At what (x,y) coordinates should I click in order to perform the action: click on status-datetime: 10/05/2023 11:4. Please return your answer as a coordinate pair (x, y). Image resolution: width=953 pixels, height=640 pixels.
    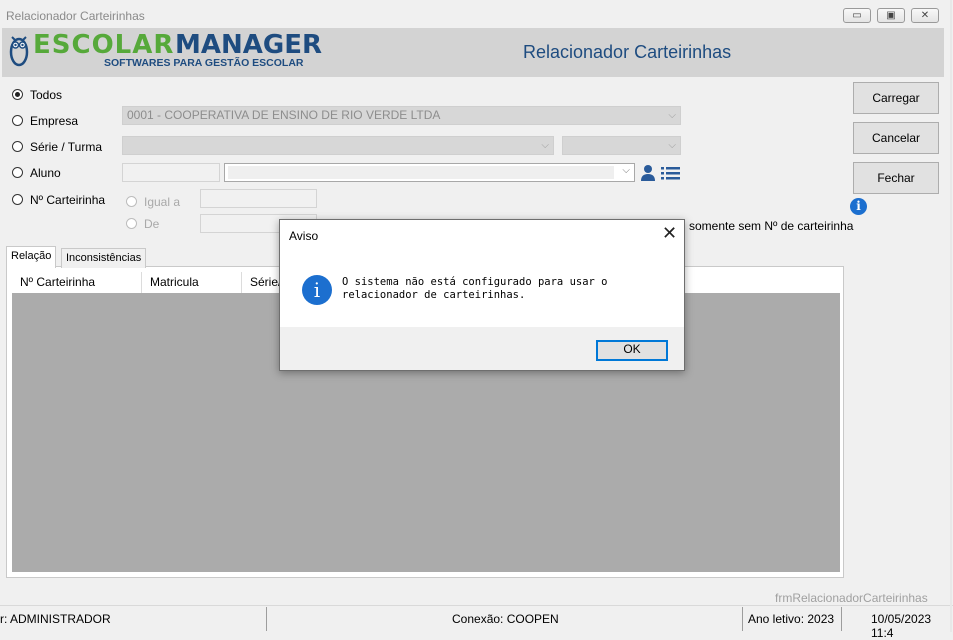
    Looking at the image, I should click on (901, 626).